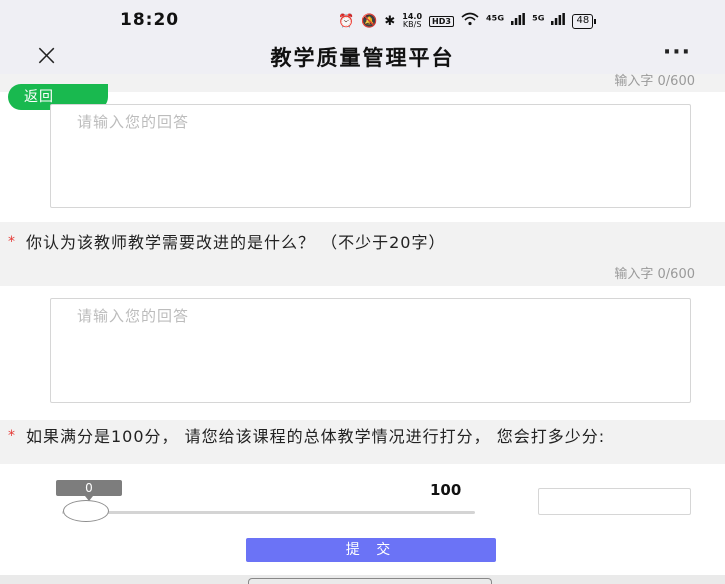  Describe the element at coordinates (150, 20) in the screenshot. I see `status-time: 18:20` at that location.